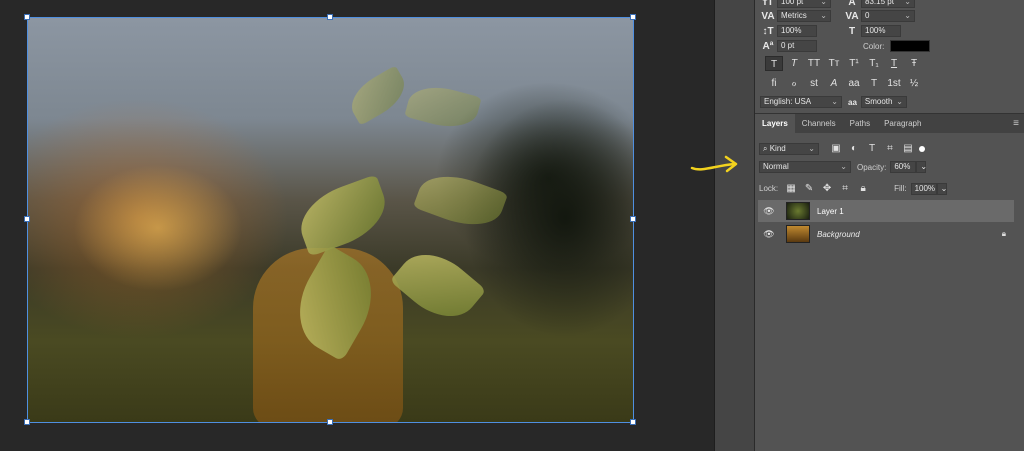 This screenshot has height=451, width=1024. Describe the element at coordinates (766, 148) in the screenshot. I see `filter-search-icon: ⌕` at that location.